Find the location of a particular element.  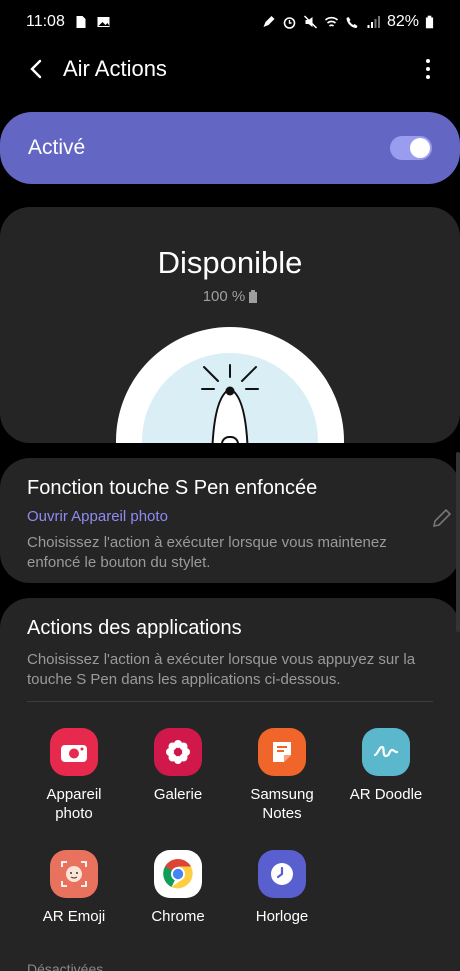

app-label: Samsung Notes is located at coordinates (282, 804).